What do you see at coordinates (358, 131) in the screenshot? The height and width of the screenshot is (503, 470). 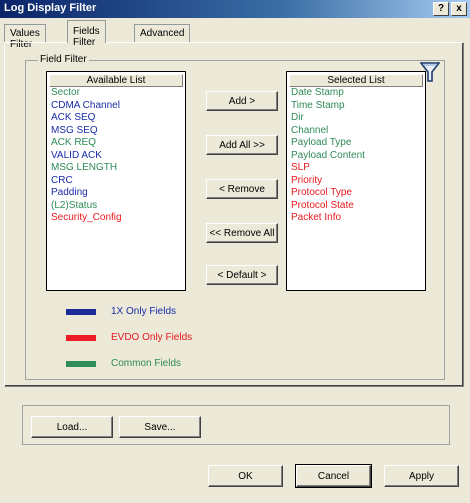 I see `selected-list-item: Channel` at bounding box center [358, 131].